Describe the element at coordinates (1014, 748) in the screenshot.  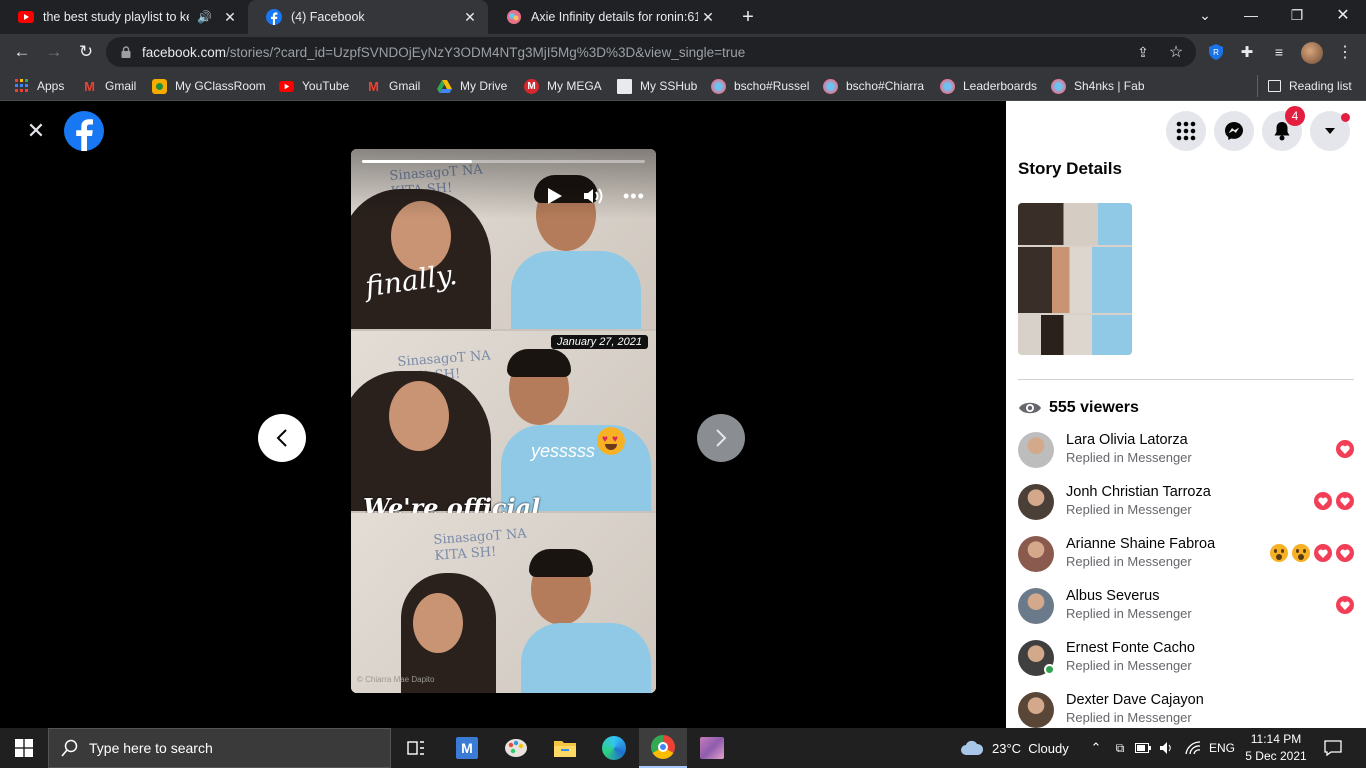
I see `weather-widget: 23°C Cloudy` at that location.